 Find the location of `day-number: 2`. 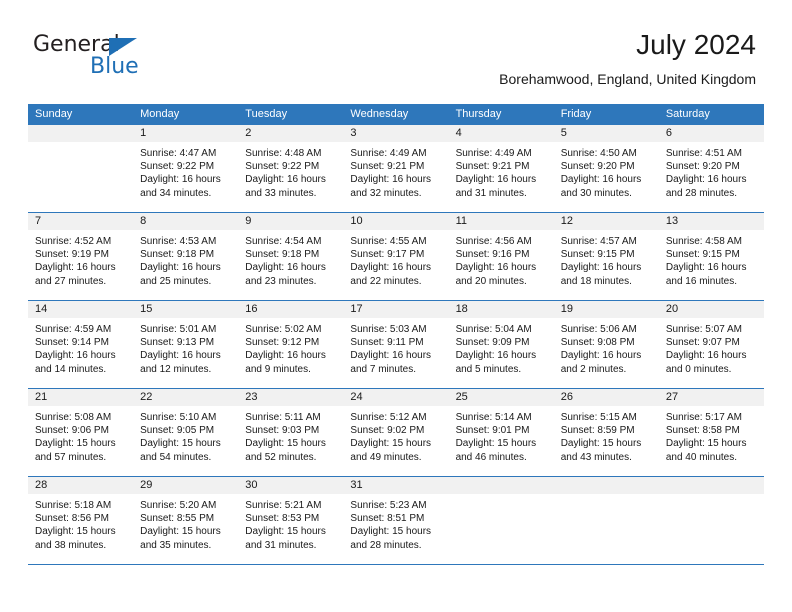

day-number: 2 is located at coordinates (291, 133).